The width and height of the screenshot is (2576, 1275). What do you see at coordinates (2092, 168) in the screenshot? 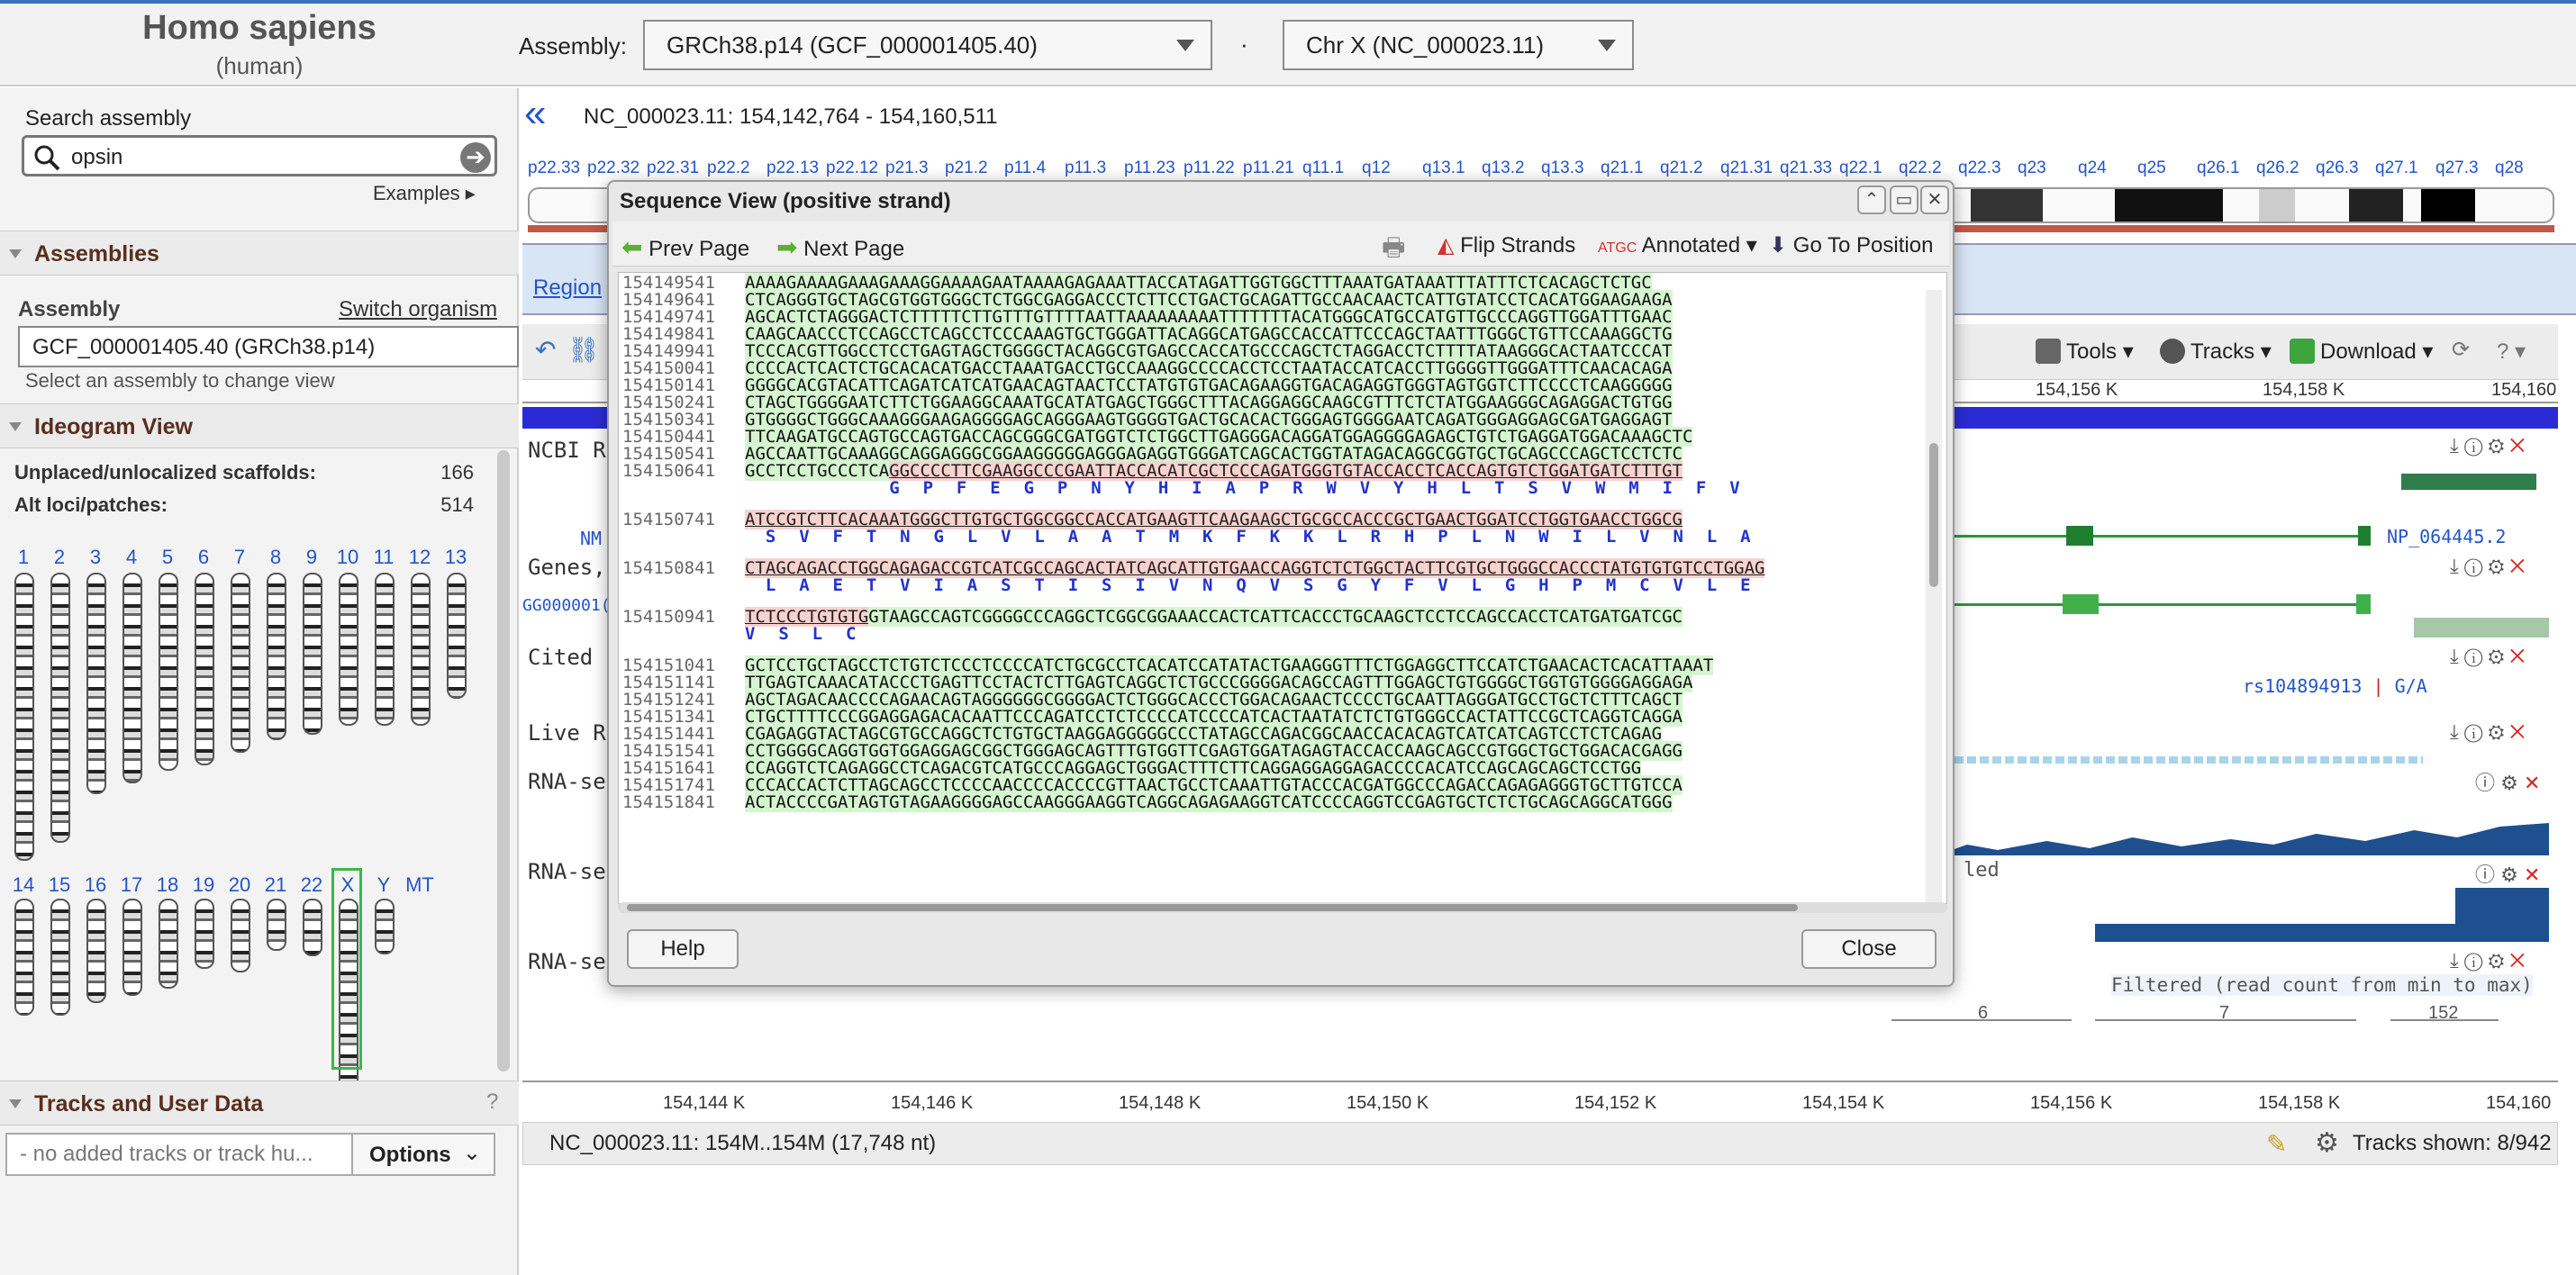
I see `band-label: q24` at bounding box center [2092, 168].